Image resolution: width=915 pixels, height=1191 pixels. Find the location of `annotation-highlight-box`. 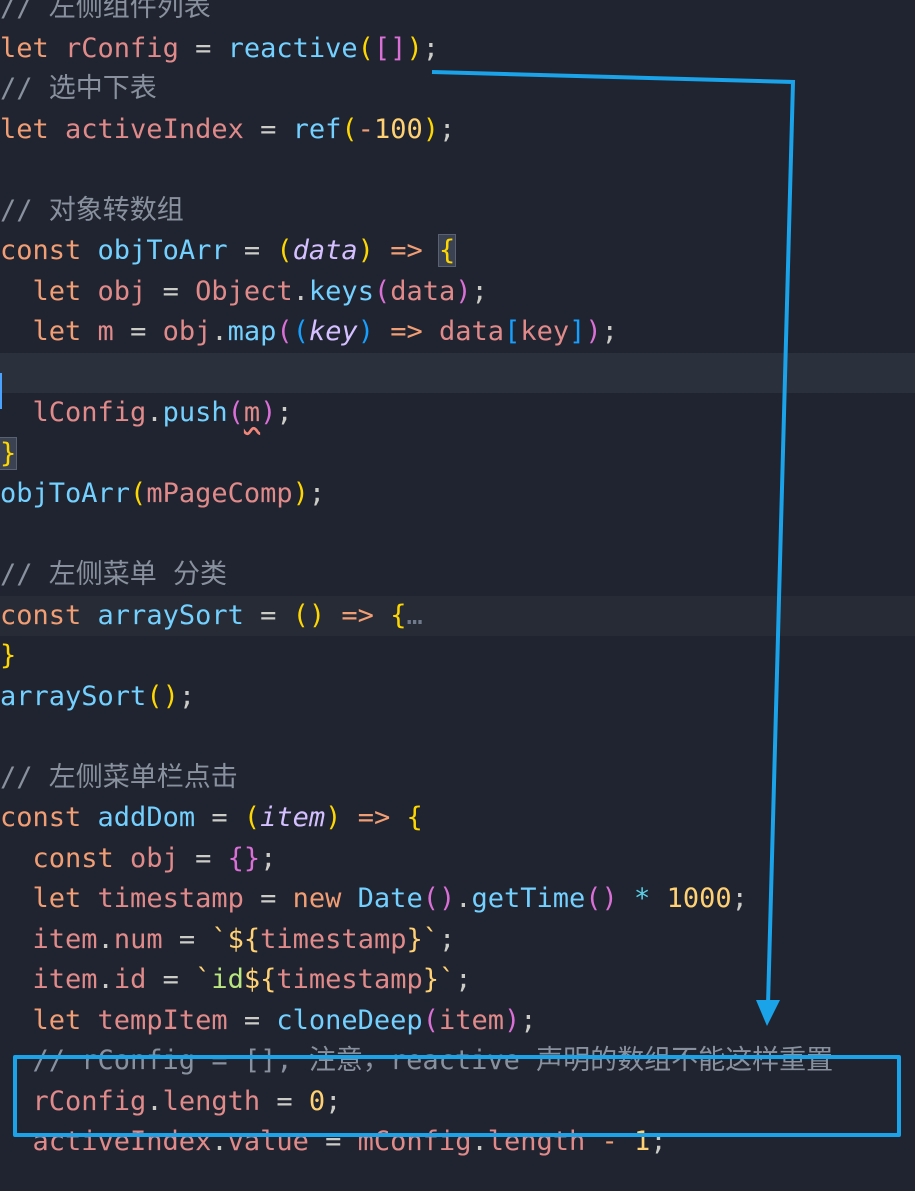

annotation-highlight-box is located at coordinates (457, 1096).